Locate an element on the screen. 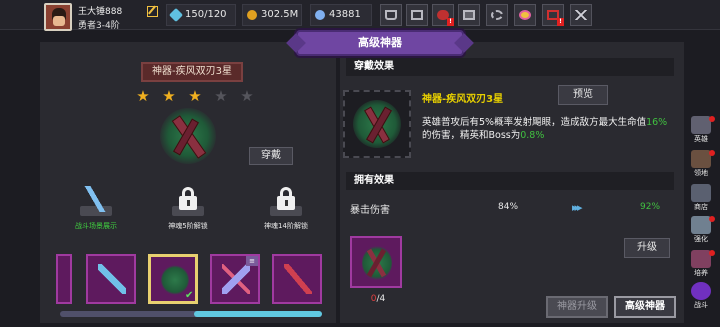 This screenshot has height=327, width=720. star-empty-icon: ★ is located at coordinates (247, 96).